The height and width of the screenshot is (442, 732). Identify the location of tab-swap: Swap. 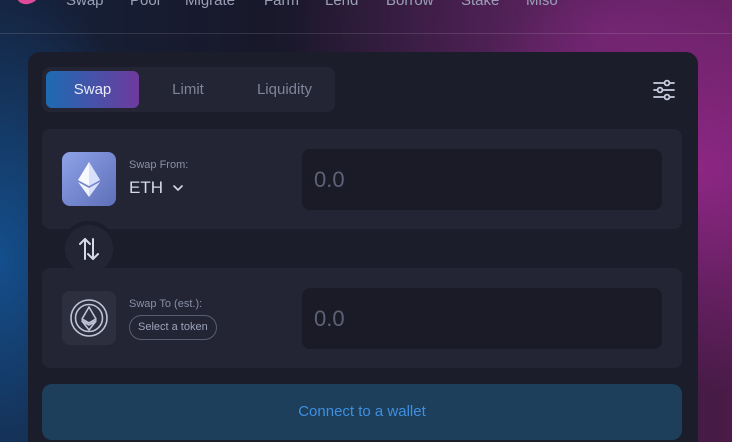
(92, 89).